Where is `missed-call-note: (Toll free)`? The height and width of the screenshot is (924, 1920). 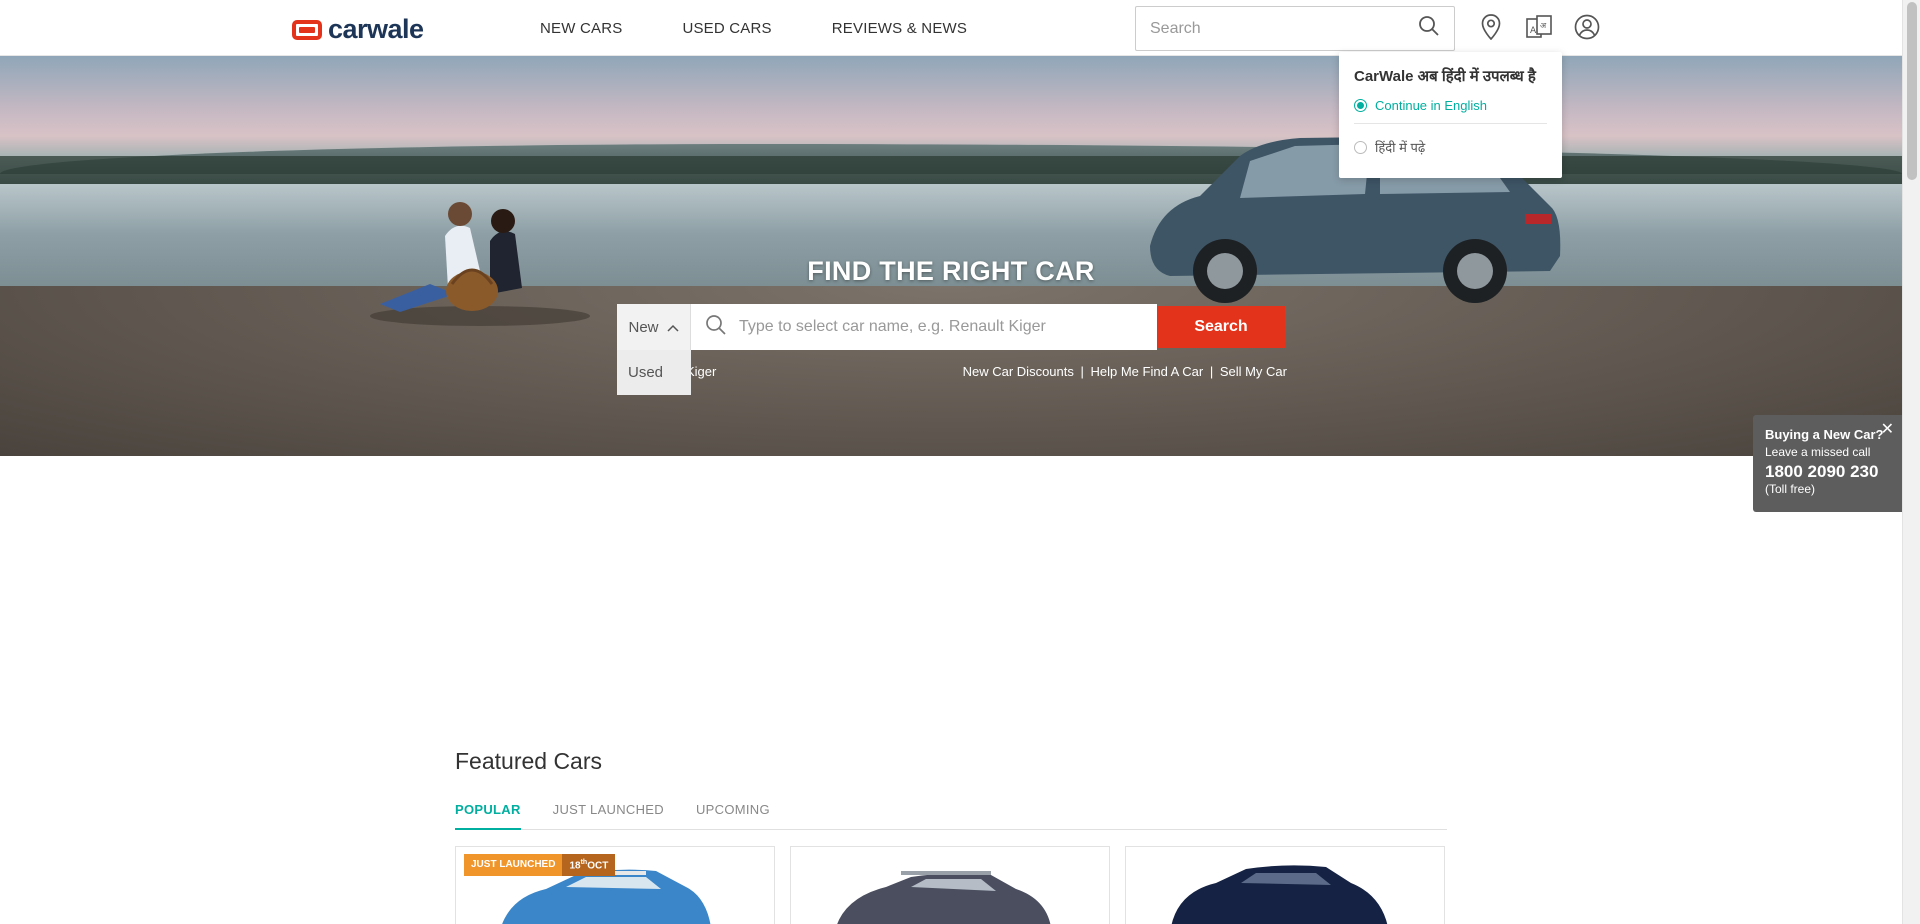 missed-call-note: (Toll free) is located at coordinates (1790, 489).